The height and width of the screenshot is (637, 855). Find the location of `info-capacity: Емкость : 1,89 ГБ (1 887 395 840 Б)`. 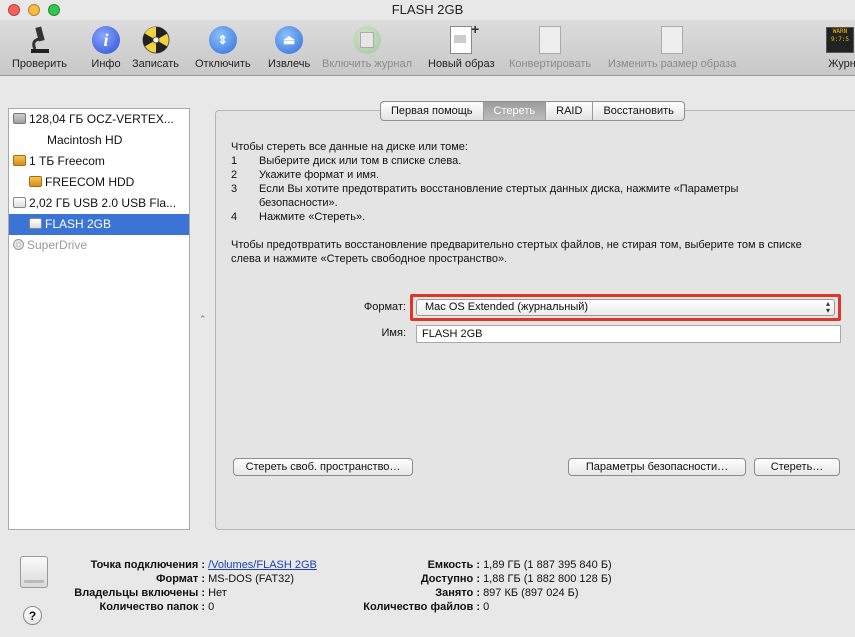

info-capacity: Емкость : 1,89 ГБ (1 887 395 840 Б) is located at coordinates (519, 565).